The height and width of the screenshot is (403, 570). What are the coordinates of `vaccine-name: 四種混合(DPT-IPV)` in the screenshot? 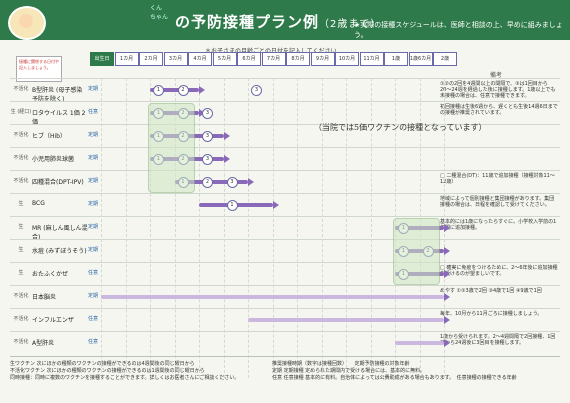 It's located at (58, 182).